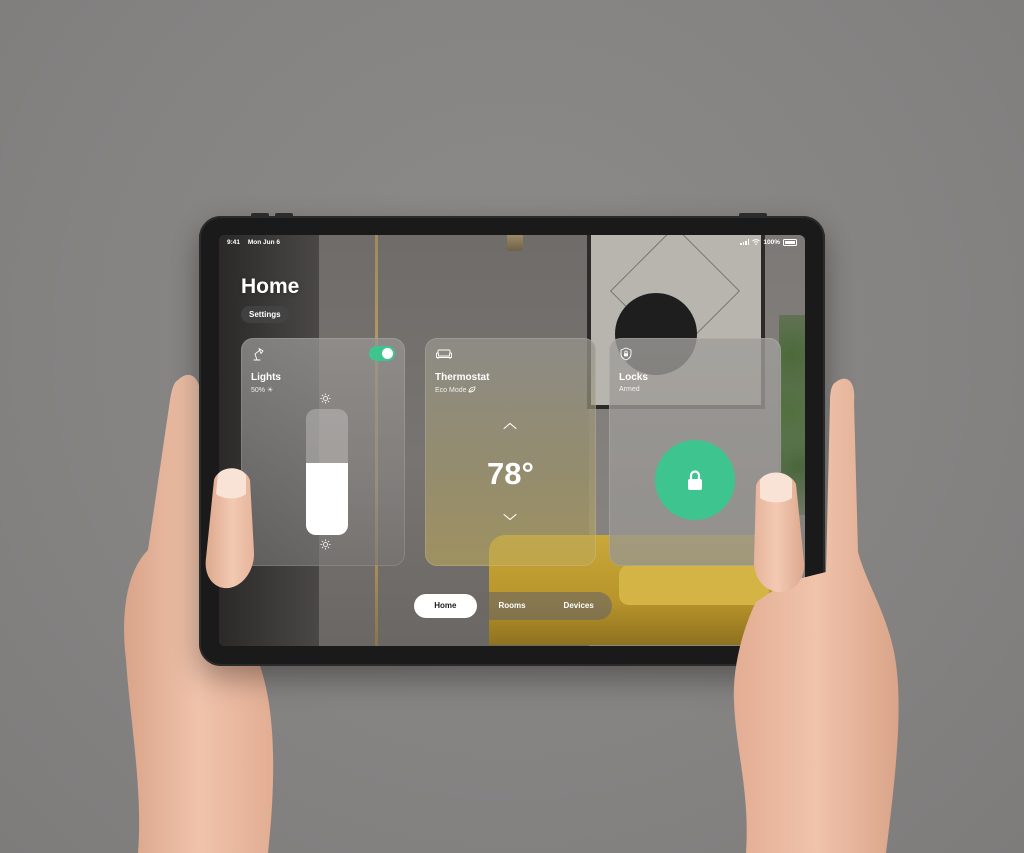 This screenshot has width=1024, height=853. What do you see at coordinates (265, 314) in the screenshot?
I see `settings-button: Settings` at bounding box center [265, 314].